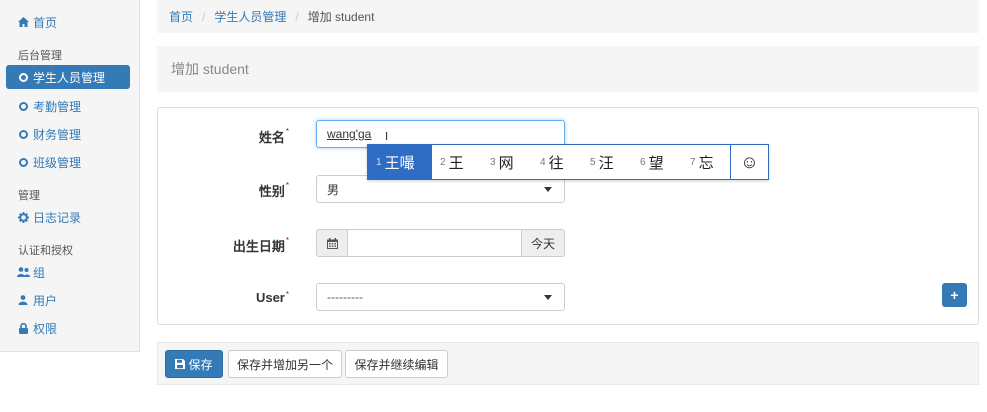 This screenshot has width=987, height=412. I want to click on name-label: 姓名*, so click(223, 136).